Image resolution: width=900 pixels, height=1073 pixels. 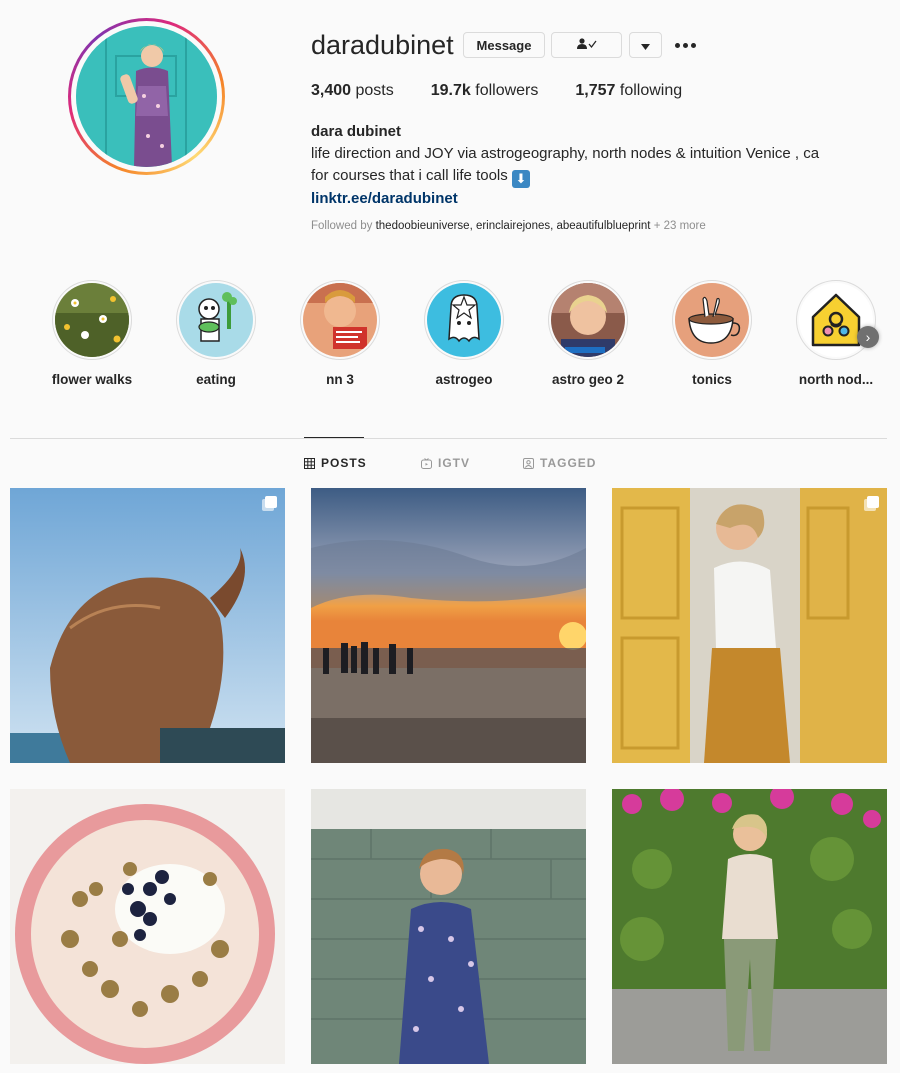 I want to click on tab-tagged: TAGGED, so click(x=559, y=463).